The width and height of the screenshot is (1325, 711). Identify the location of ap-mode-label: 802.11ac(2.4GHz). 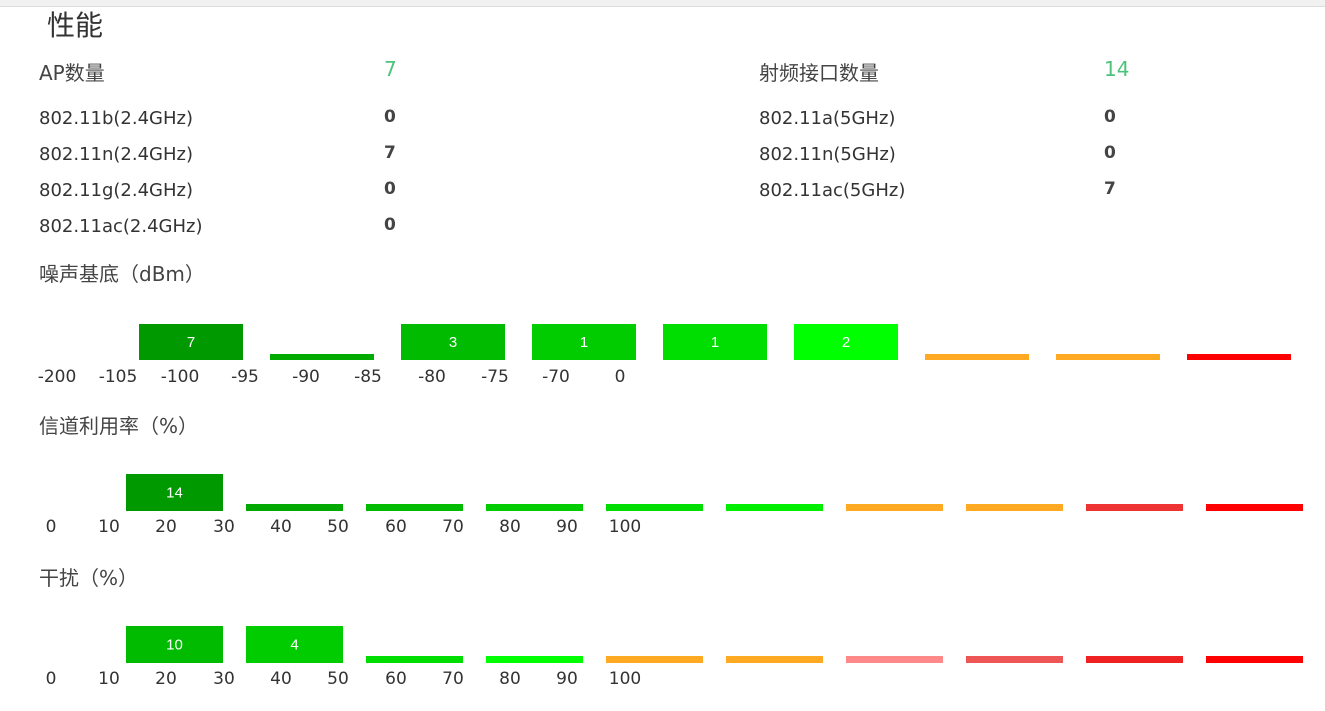
(121, 226).